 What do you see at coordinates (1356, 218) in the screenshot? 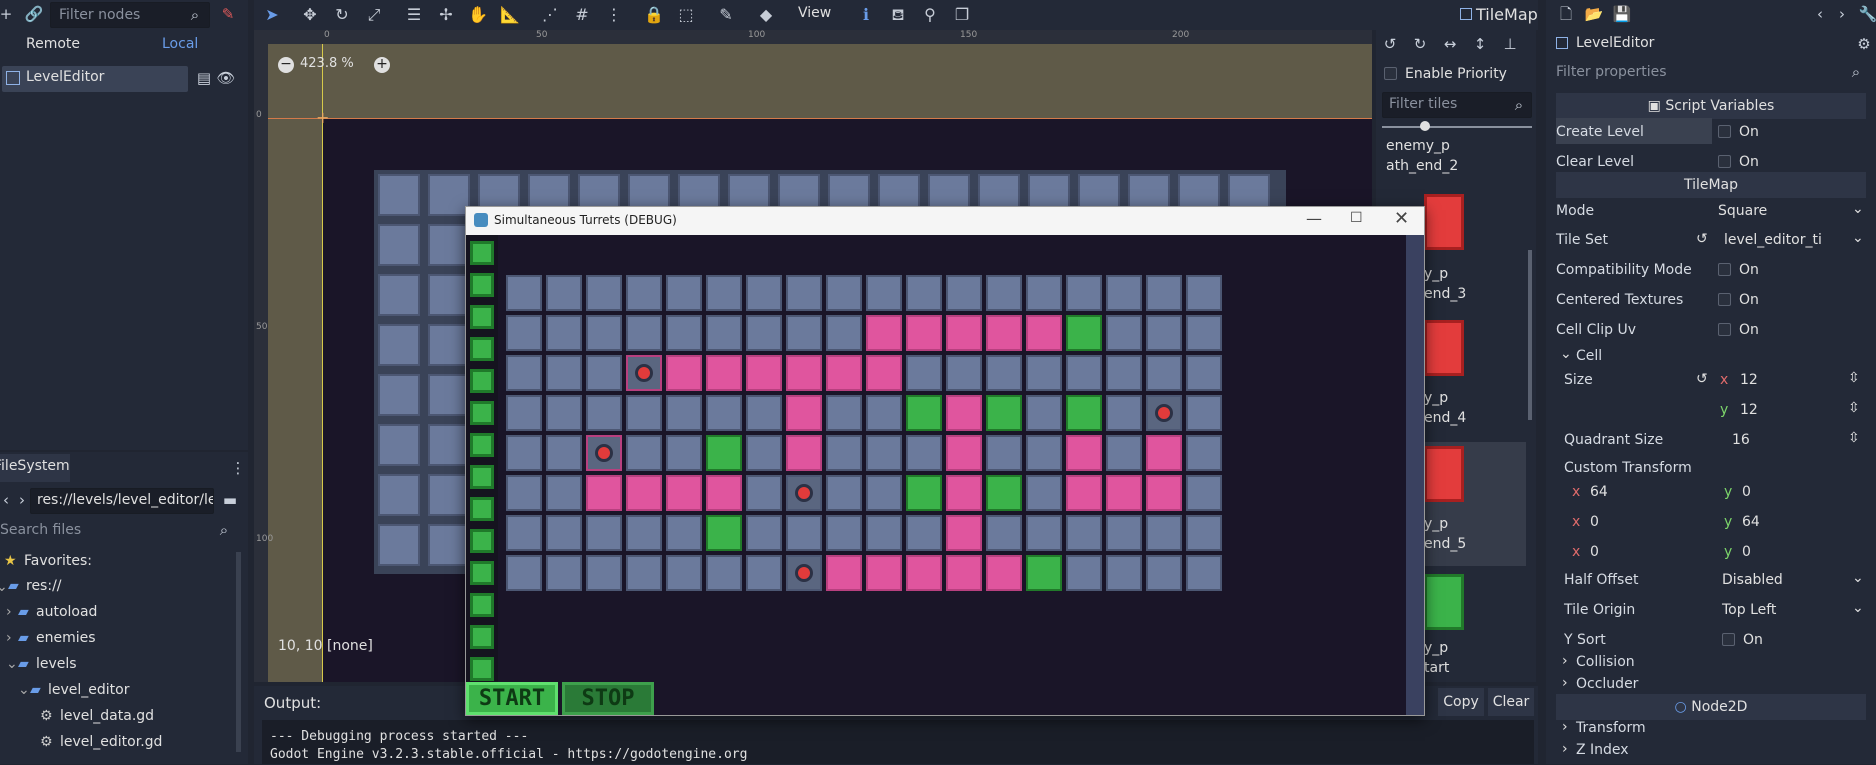
I see `maximize-icon: ☐` at bounding box center [1356, 218].